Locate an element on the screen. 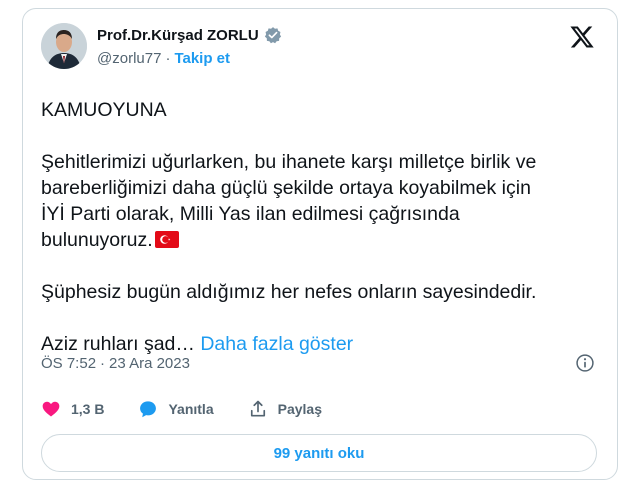 This screenshot has height=487, width=640. share-button: Paylaş is located at coordinates (285, 409).